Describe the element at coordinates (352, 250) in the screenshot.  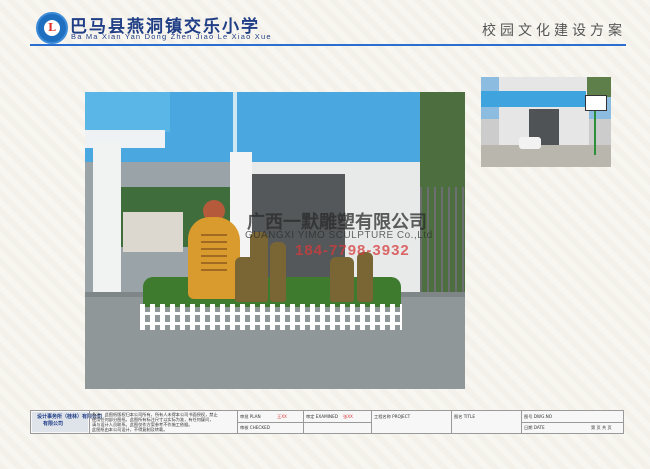
I see `watermark-phone: 184-7798-3932` at that location.